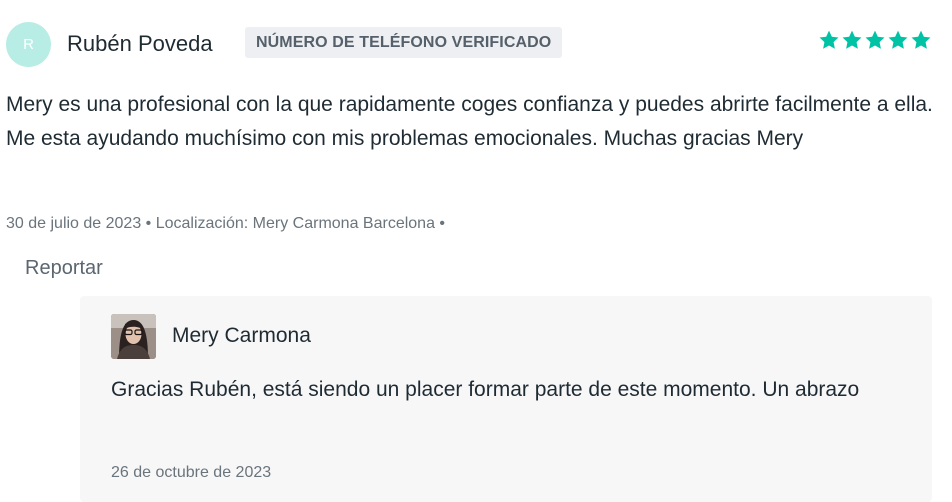 Image resolution: width=952 pixels, height=502 pixels. I want to click on verified-badge: NÚMERO DE TELÉFONO VERIFICADO, so click(404, 42).